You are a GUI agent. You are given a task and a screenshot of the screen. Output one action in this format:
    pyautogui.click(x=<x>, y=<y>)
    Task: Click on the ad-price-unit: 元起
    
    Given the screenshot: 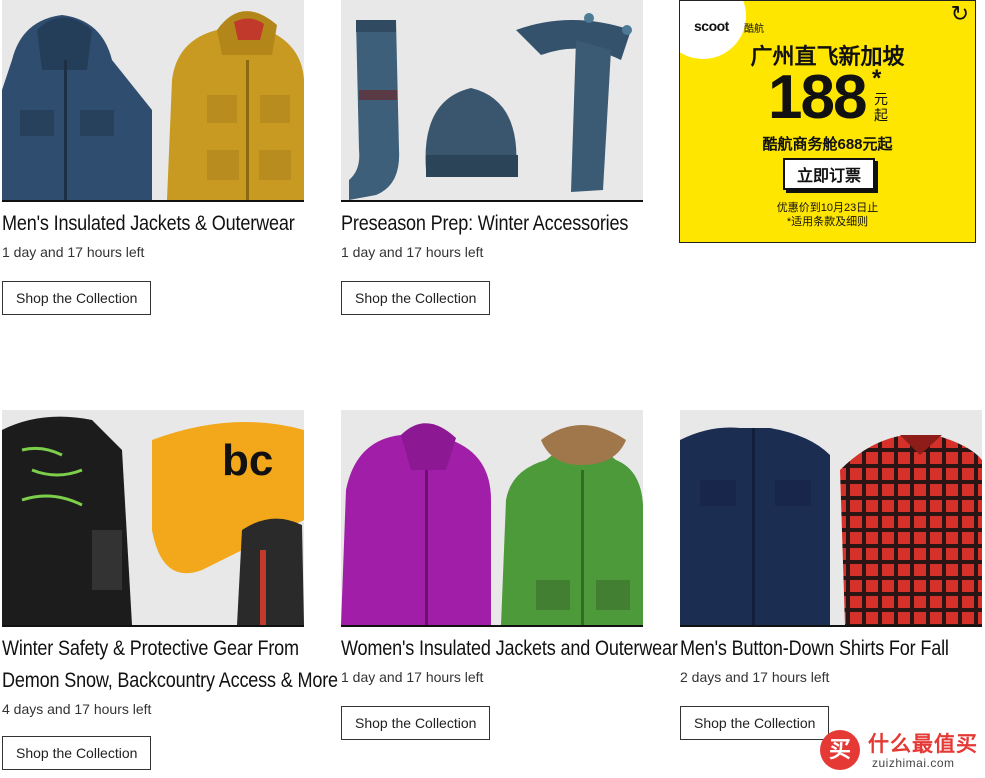 What is the action you would take?
    pyautogui.click(x=881, y=107)
    